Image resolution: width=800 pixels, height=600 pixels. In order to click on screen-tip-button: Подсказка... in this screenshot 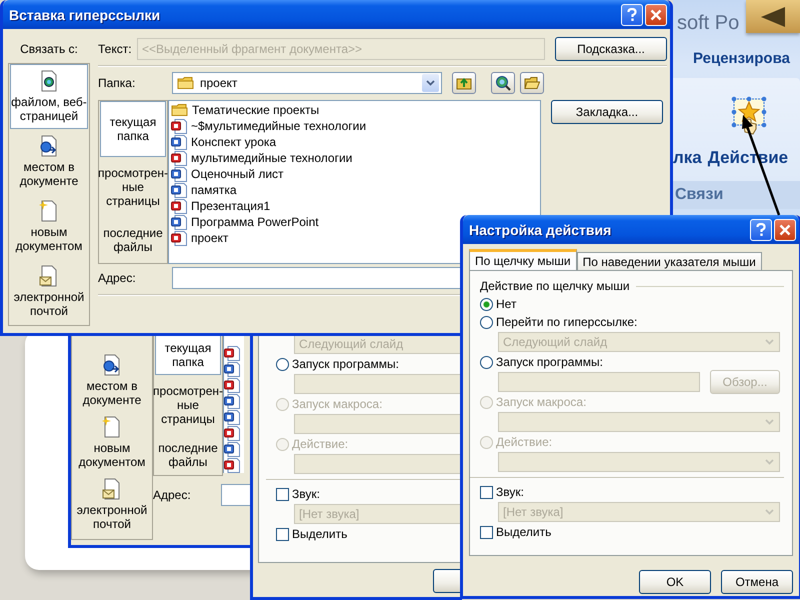, I will do `click(611, 49)`.